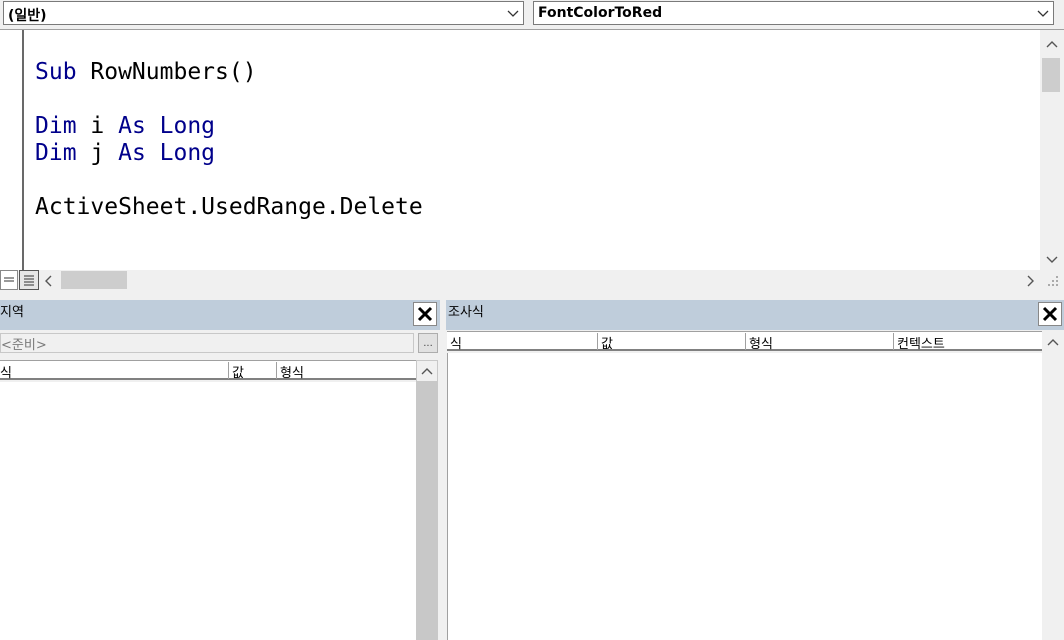 This screenshot has height=640, width=1064. What do you see at coordinates (466, 312) in the screenshot?
I see `watch-title: 조사식` at bounding box center [466, 312].